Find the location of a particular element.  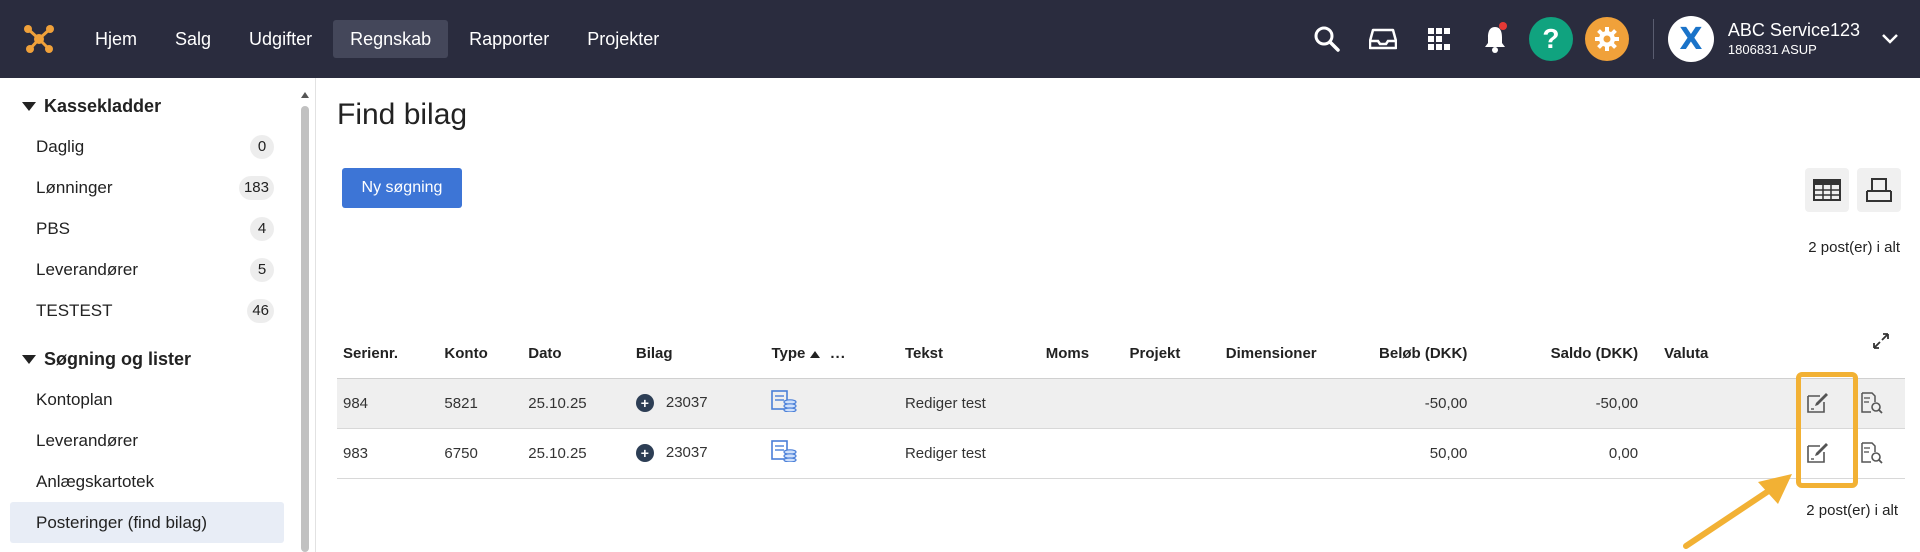

print-button is located at coordinates (1879, 190).